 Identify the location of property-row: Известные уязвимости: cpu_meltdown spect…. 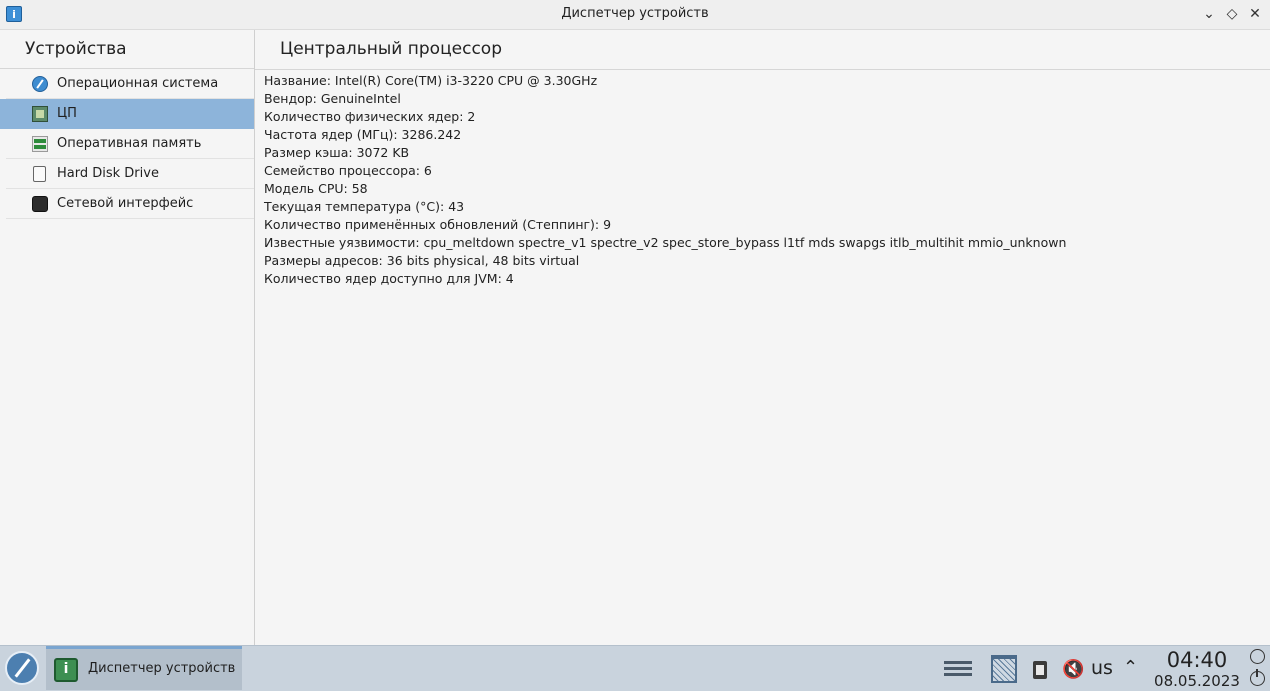
(665, 242).